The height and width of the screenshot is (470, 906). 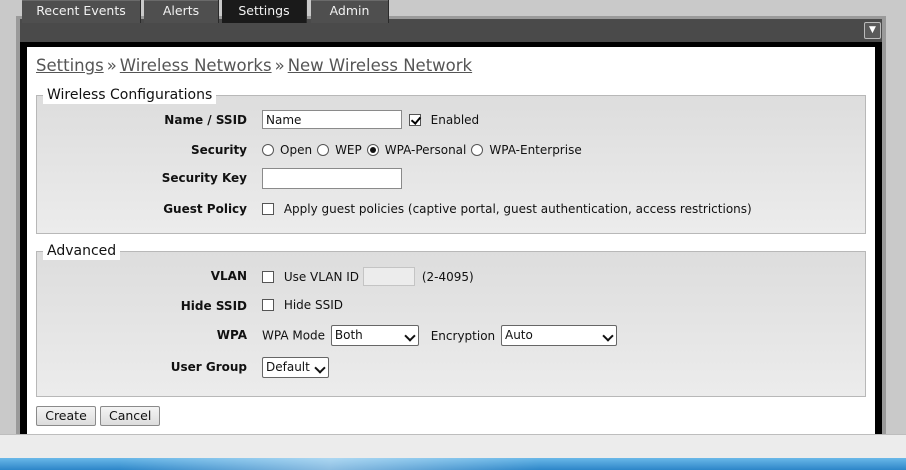 What do you see at coordinates (455, 119) in the screenshot?
I see `enabled-label: Enabled` at bounding box center [455, 119].